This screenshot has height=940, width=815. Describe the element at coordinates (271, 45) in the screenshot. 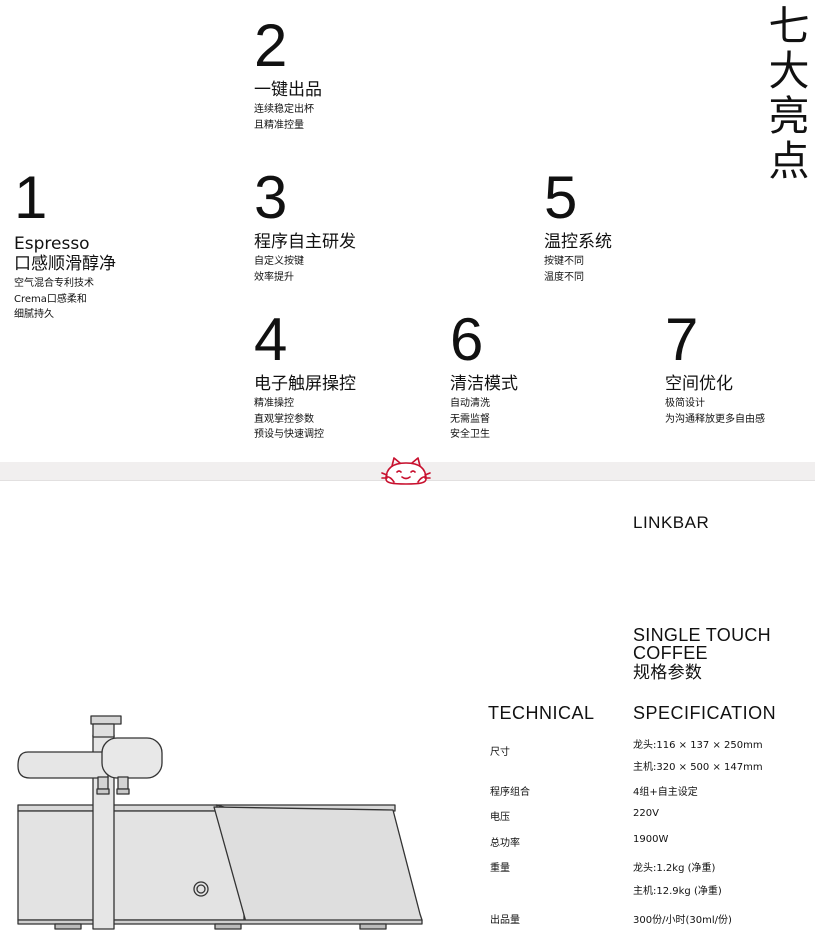

I see `feature-number: 2` at that location.